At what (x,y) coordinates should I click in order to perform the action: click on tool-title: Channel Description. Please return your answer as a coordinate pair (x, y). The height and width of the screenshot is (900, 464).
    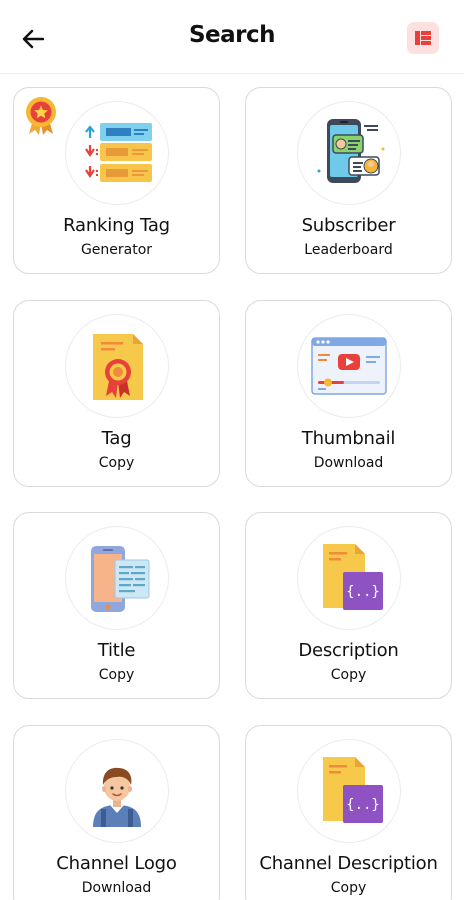
    Looking at the image, I should click on (348, 863).